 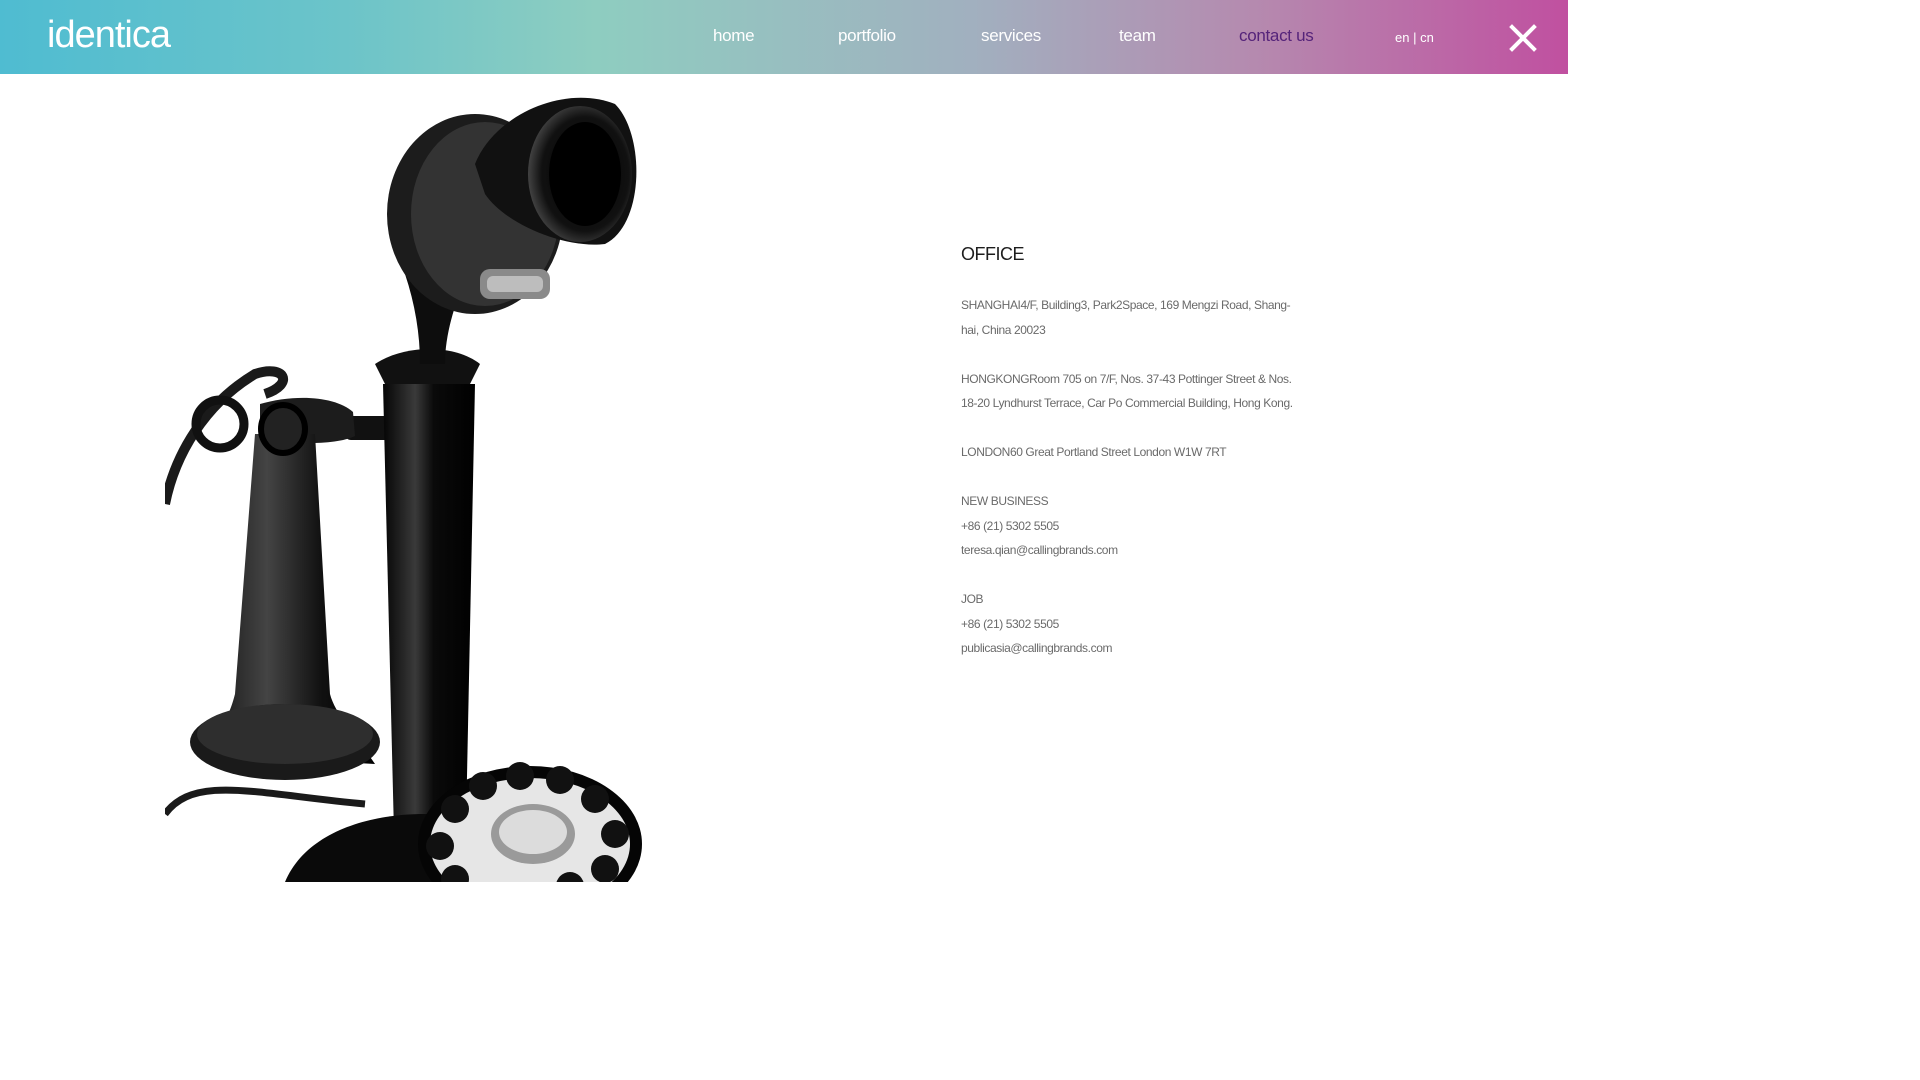 I want to click on address-line: hai, China 20023, so click(x=1003, y=329).